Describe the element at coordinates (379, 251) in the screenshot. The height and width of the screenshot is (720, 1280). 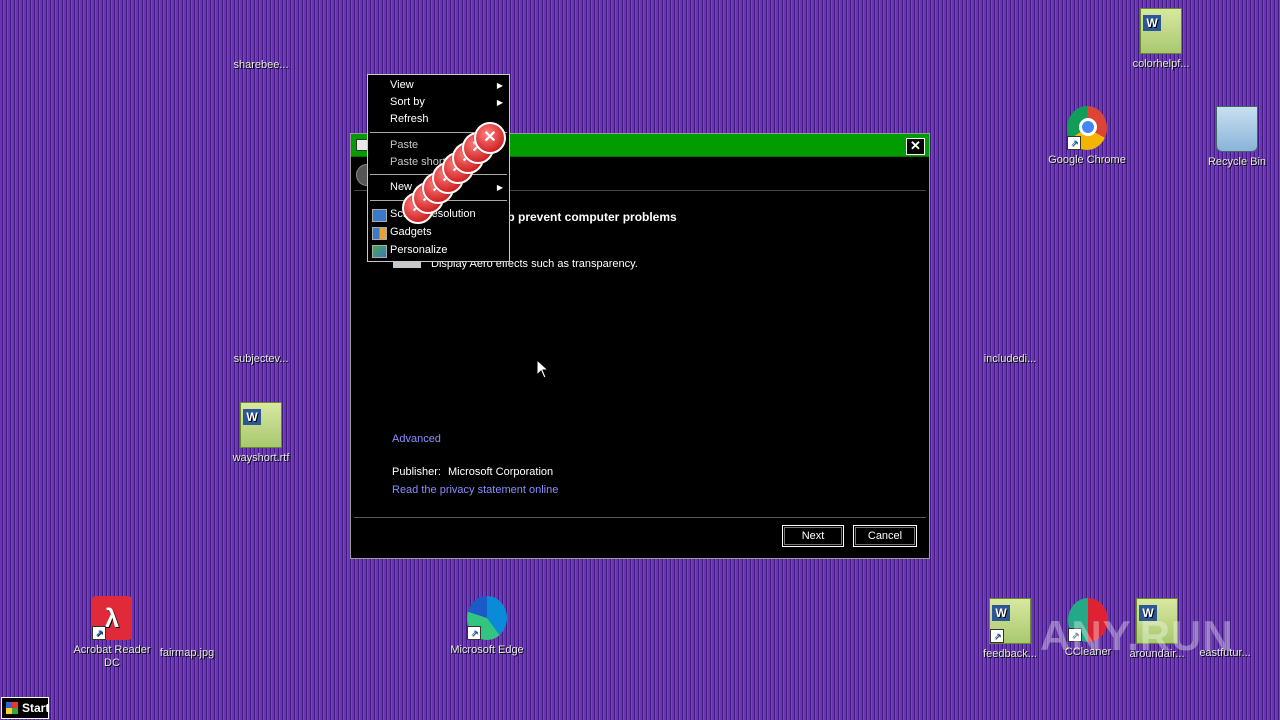
I see `personalize-icon` at that location.